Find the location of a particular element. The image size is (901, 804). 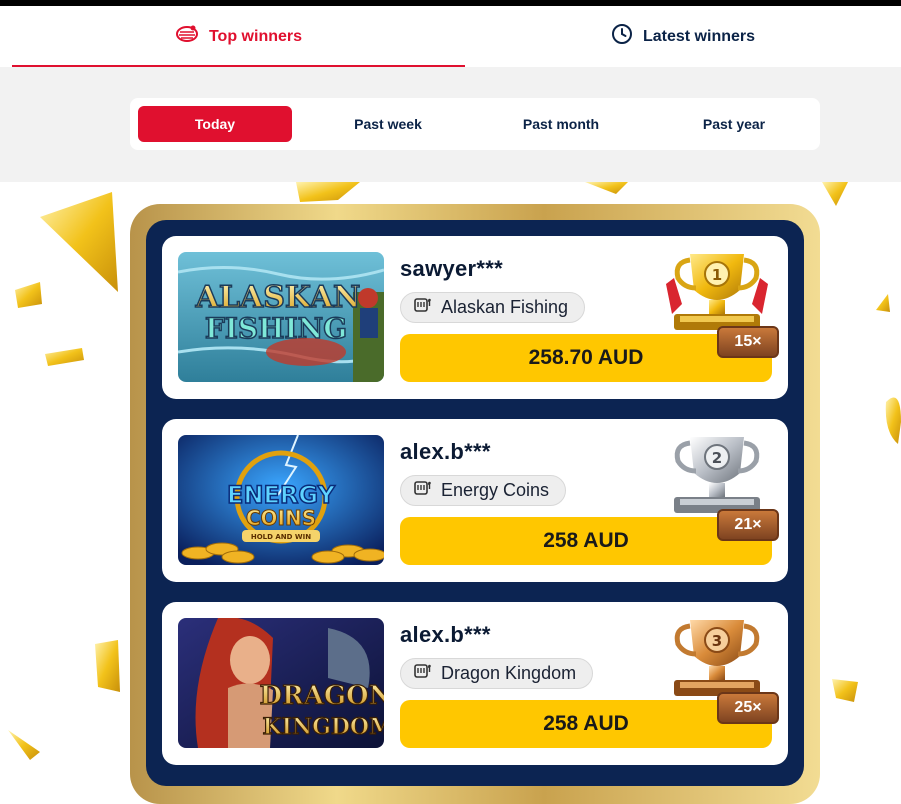

thumb-title-line1: ENERGY is located at coordinates (281, 495).